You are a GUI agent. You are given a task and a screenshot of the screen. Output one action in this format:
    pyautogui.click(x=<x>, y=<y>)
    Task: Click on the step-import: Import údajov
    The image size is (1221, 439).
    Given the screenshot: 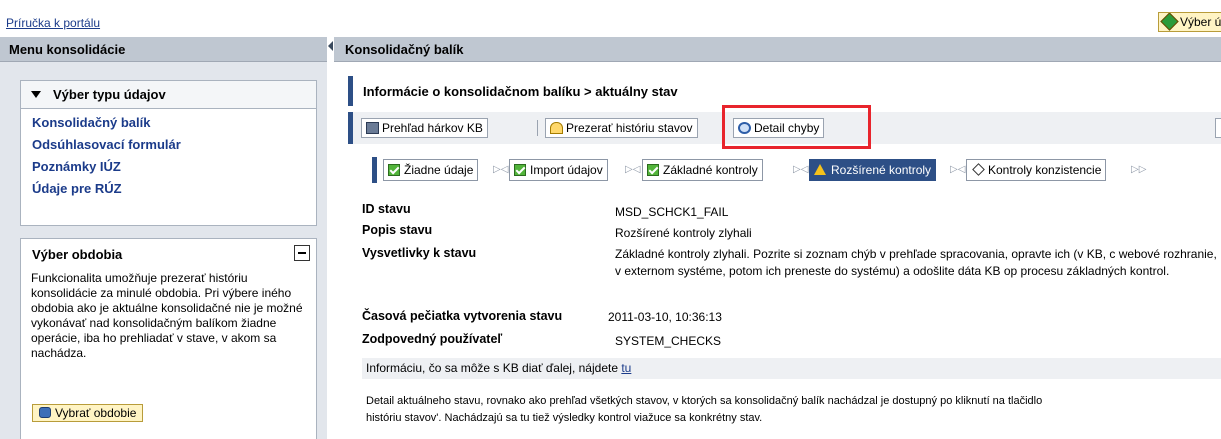 What is the action you would take?
    pyautogui.click(x=558, y=170)
    